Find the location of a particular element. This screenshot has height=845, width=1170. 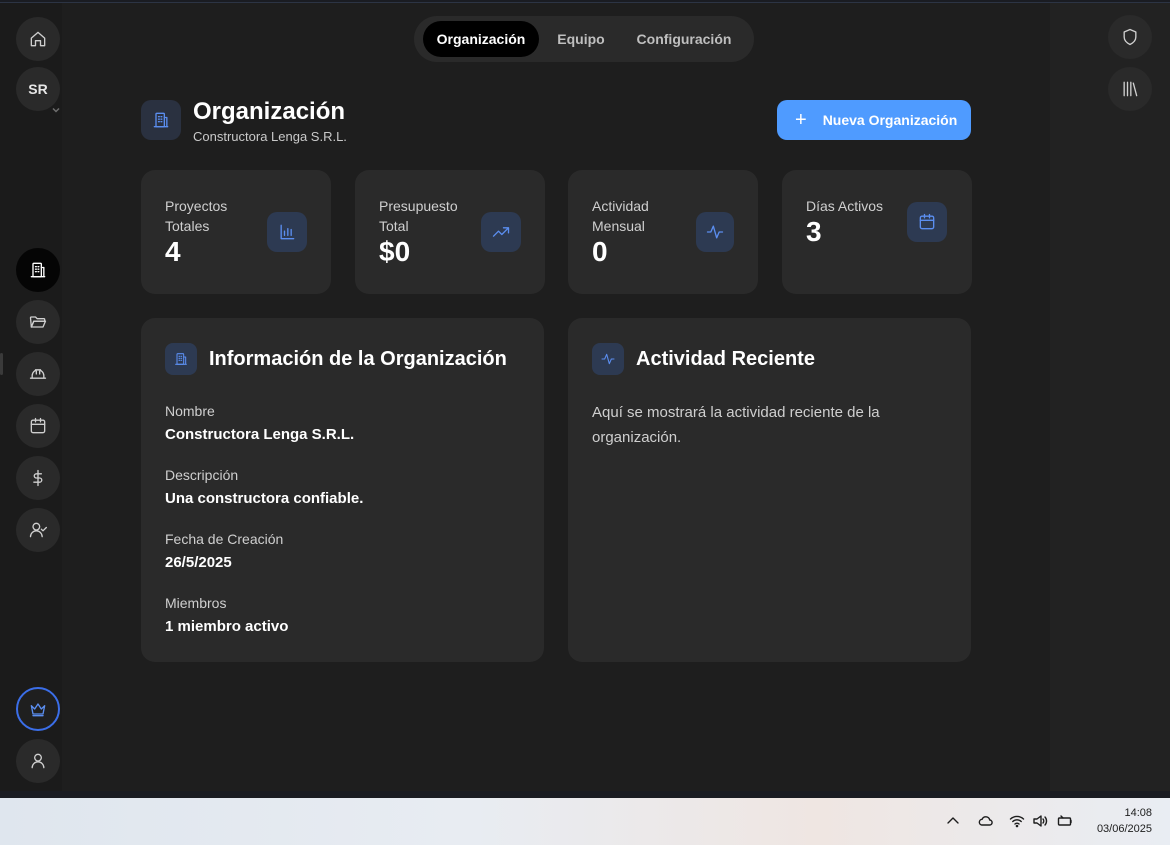

chevron-up-icon is located at coordinates (953, 821).